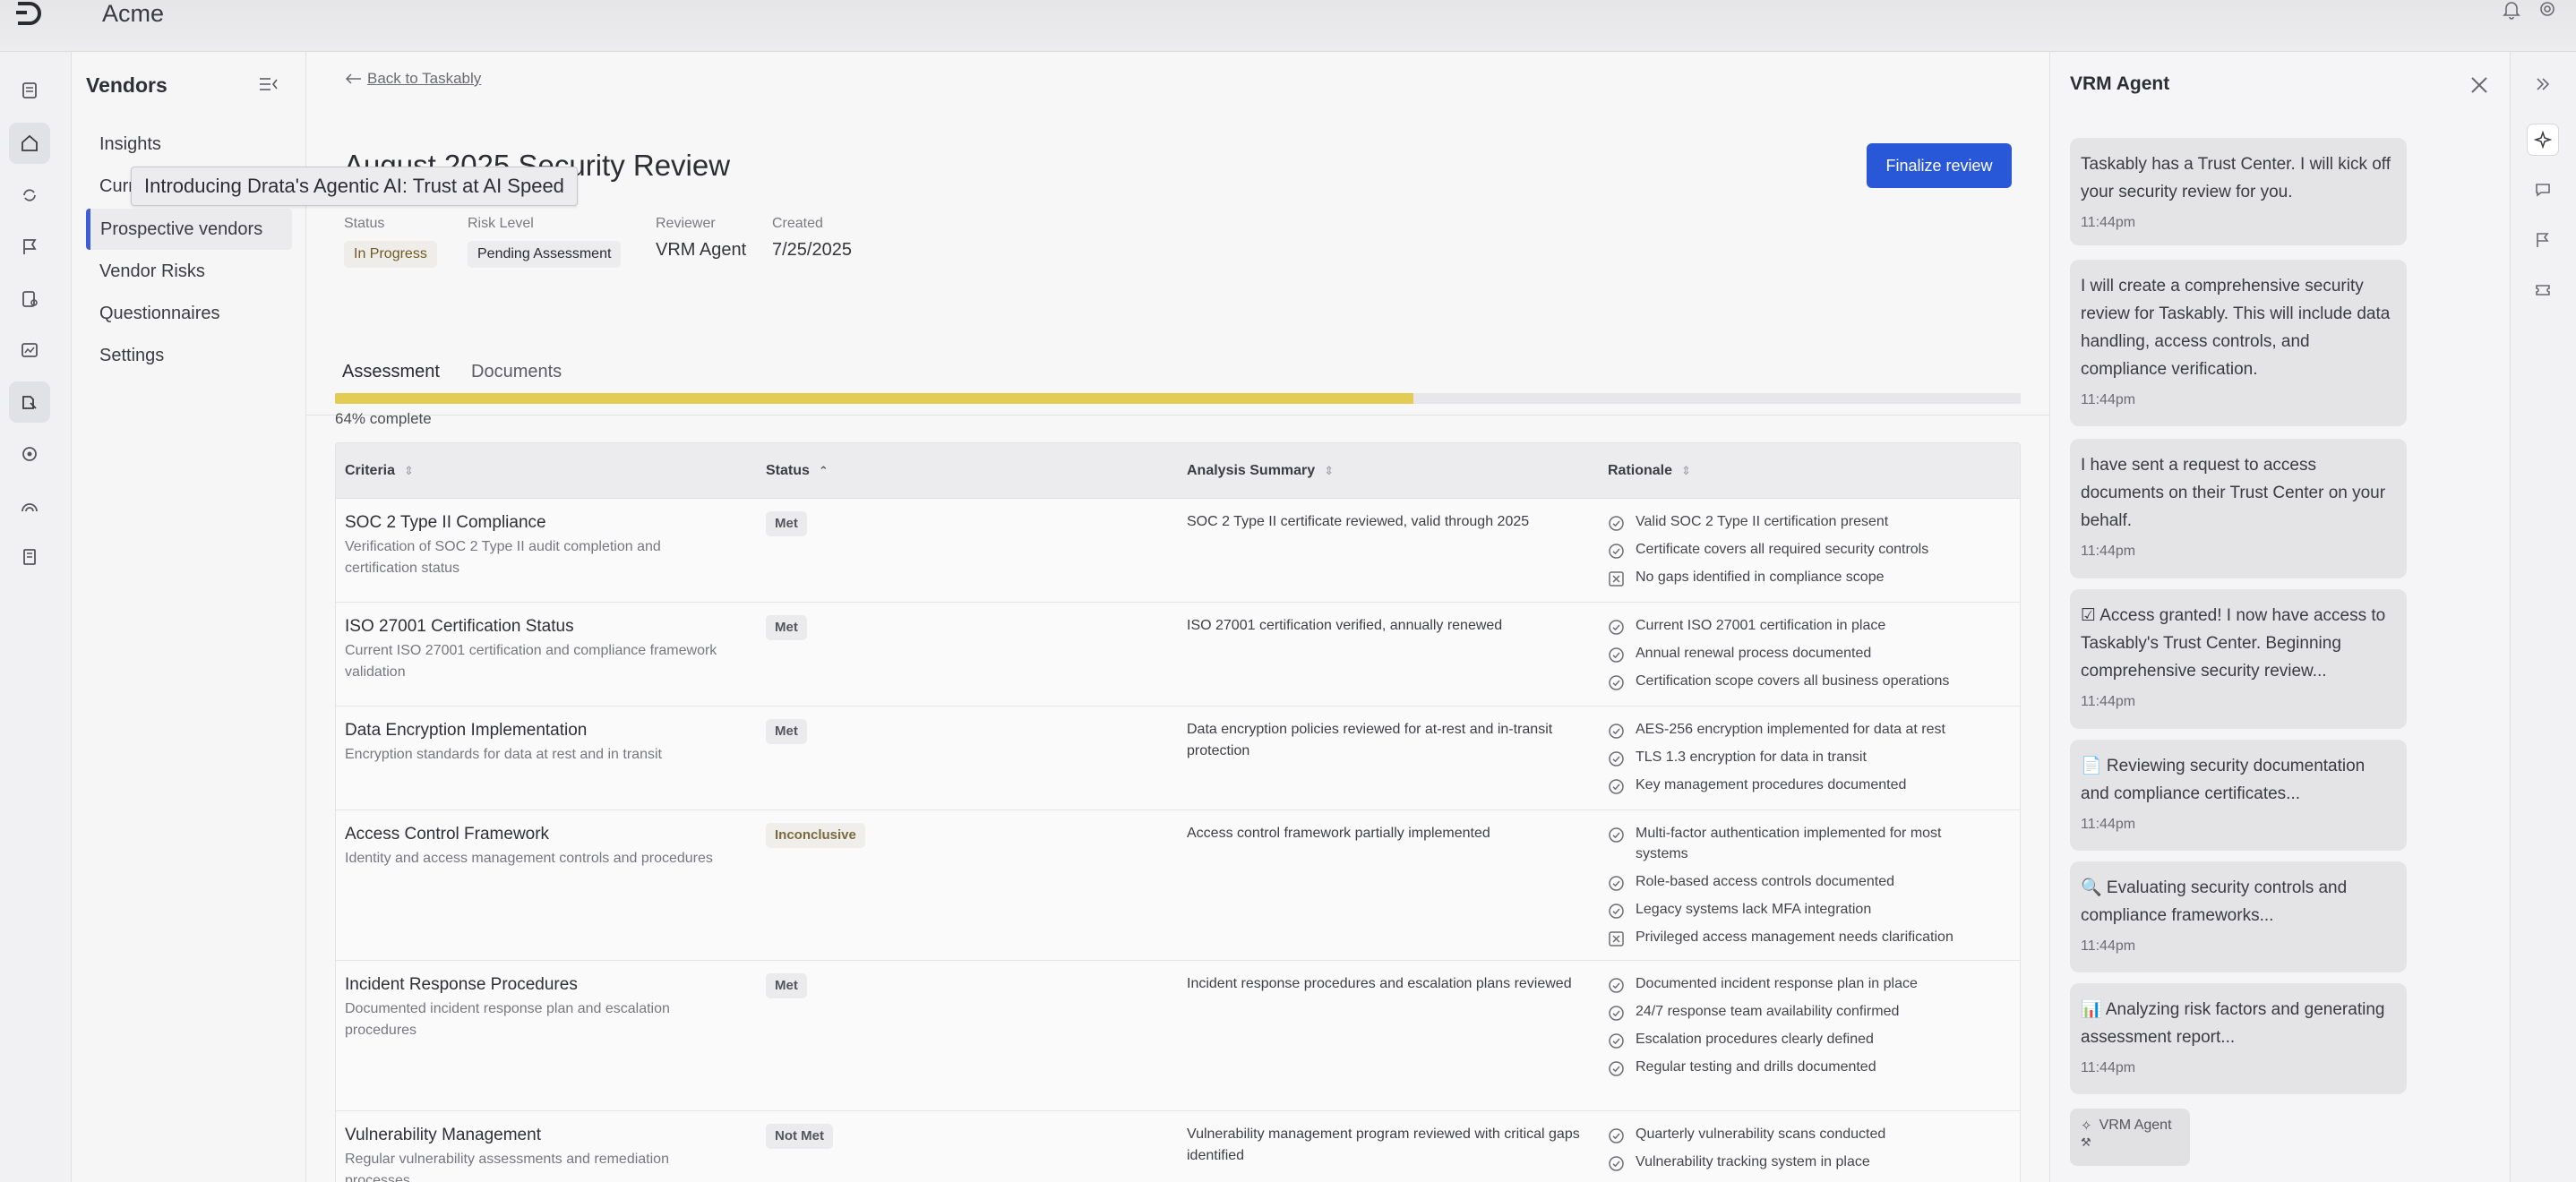 The height and width of the screenshot is (1182, 2576). Describe the element at coordinates (2130, 1137) in the screenshot. I see `agent-working-indicator: ✧ VRM Agent ⚒` at that location.